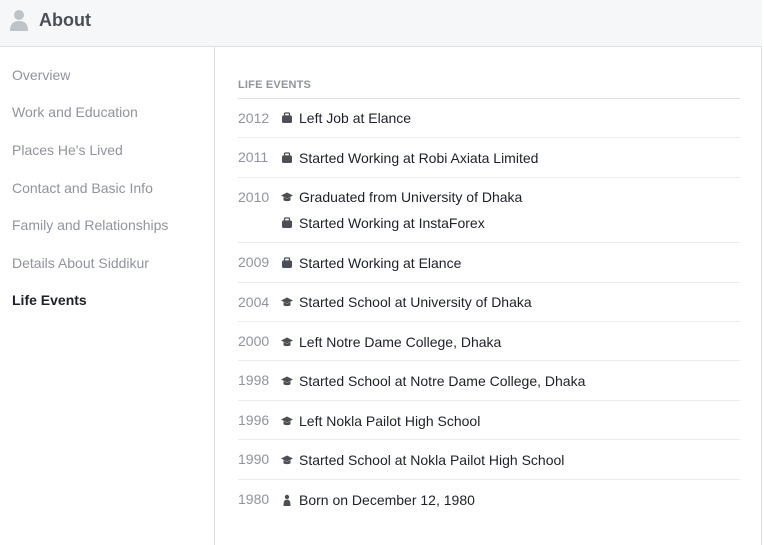  I want to click on sidebar-item-places-lived: Places He's Lived, so click(67, 150).